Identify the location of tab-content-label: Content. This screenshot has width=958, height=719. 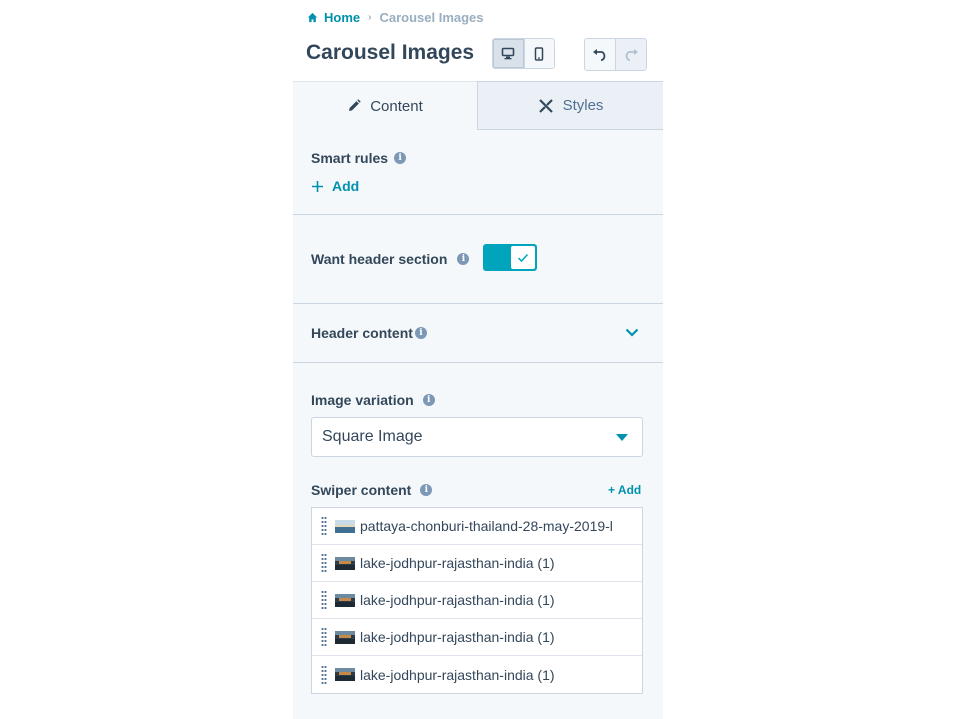
(396, 106).